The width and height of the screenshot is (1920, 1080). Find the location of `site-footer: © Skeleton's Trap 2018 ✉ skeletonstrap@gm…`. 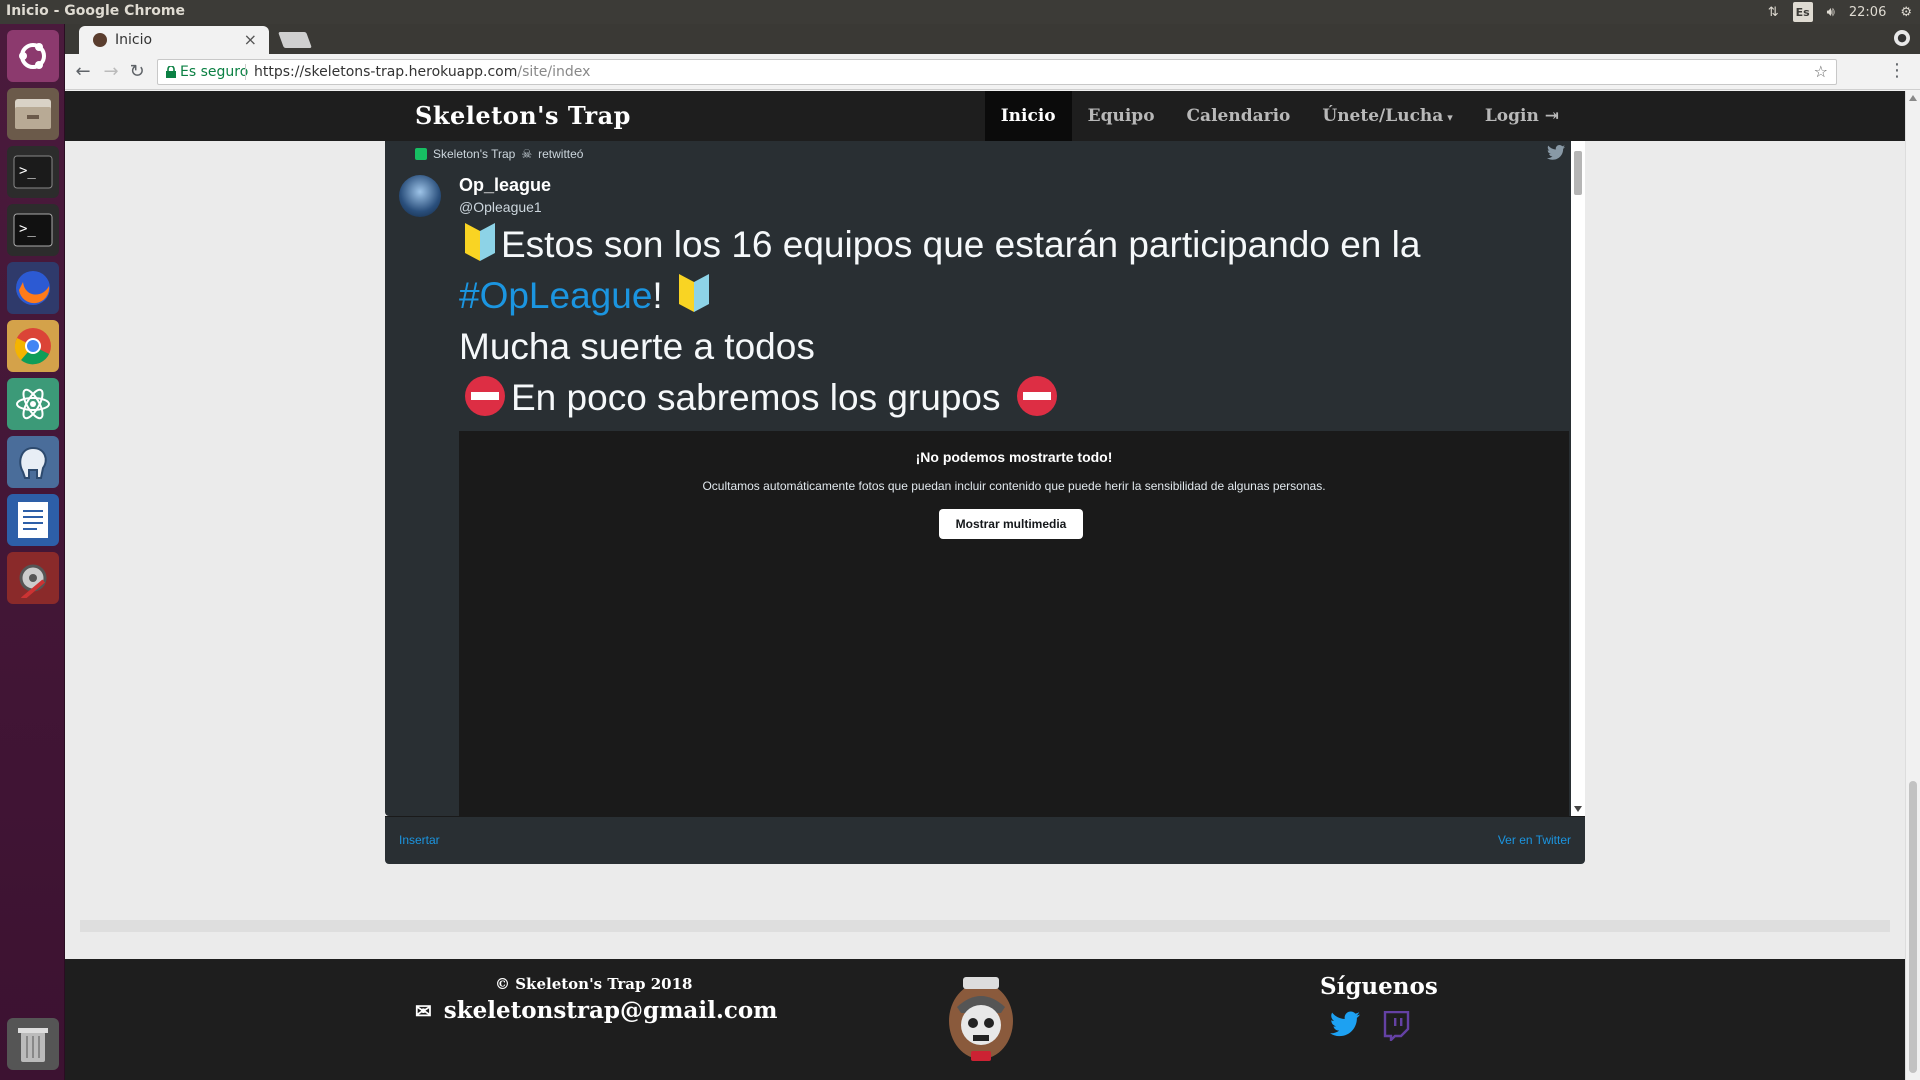

site-footer: © Skeleton's Trap 2018 ✉ skeletonstrap@gm… is located at coordinates (992, 1019).